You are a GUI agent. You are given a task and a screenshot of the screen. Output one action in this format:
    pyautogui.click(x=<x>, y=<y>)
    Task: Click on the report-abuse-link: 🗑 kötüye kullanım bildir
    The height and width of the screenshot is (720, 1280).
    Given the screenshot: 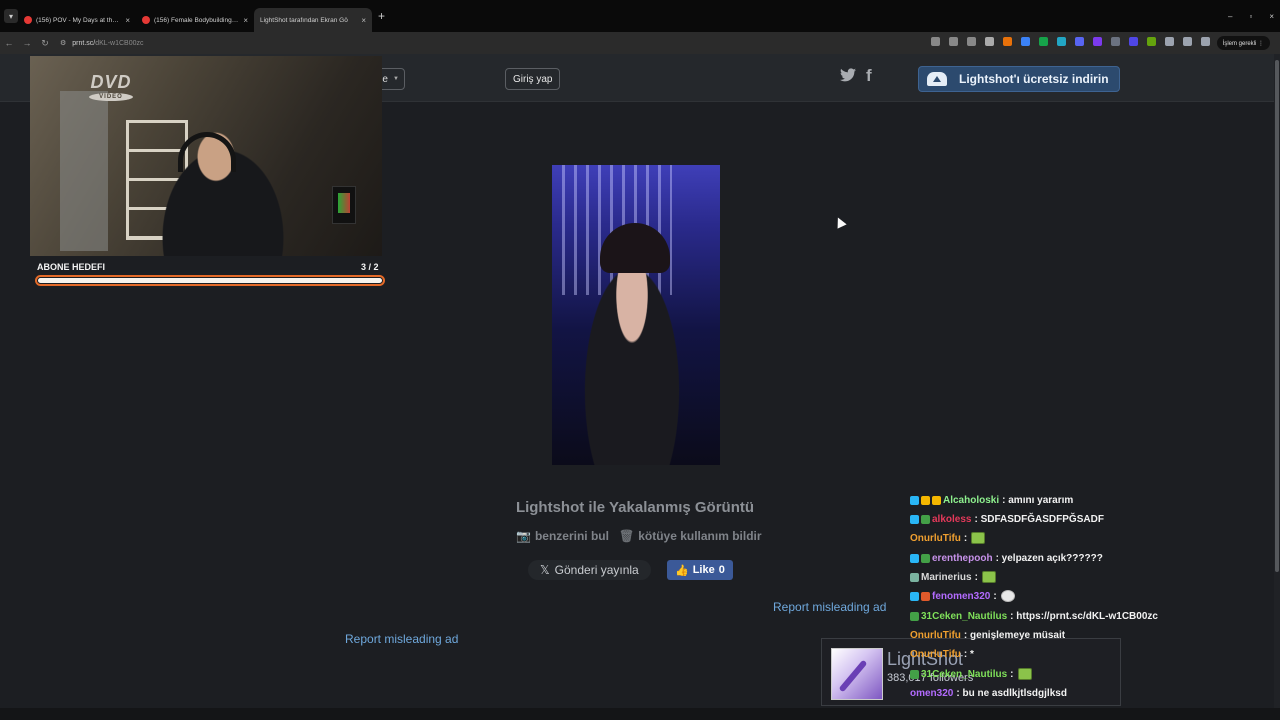 What is the action you would take?
    pyautogui.click(x=690, y=536)
    